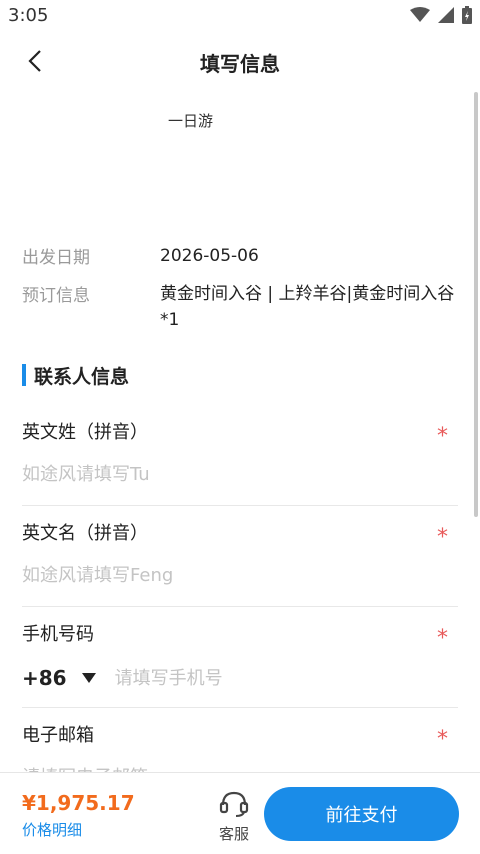 The width and height of the screenshot is (480, 854). What do you see at coordinates (56, 258) in the screenshot?
I see `departure-date-label: 出发日期` at bounding box center [56, 258].